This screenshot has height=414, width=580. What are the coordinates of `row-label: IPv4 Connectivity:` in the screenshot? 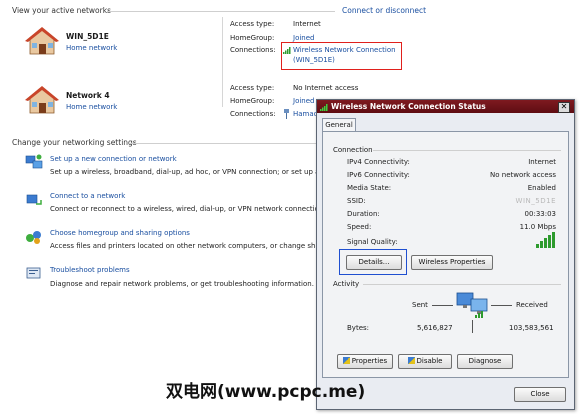 It's located at (378, 162).